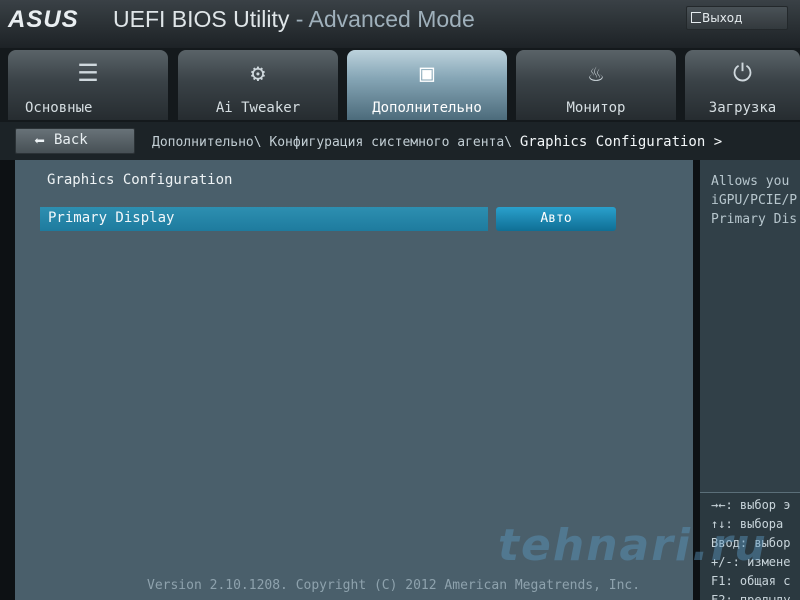  What do you see at coordinates (59, 108) in the screenshot?
I see `tab-label: Основные` at bounding box center [59, 108].